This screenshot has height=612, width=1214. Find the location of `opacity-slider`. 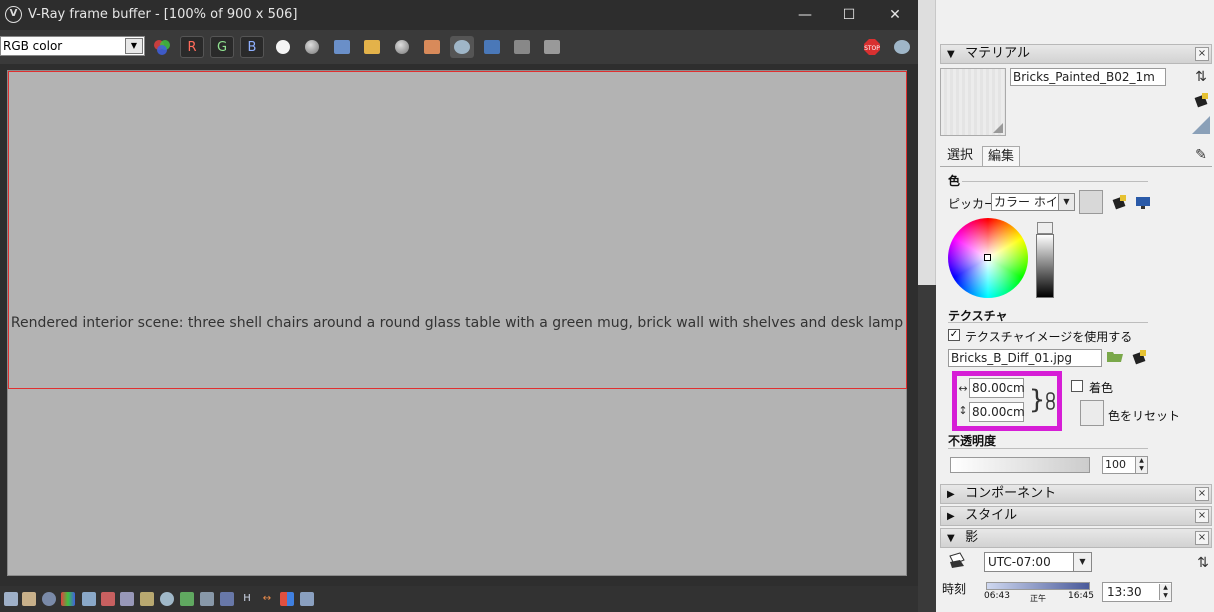

opacity-slider is located at coordinates (1020, 465).